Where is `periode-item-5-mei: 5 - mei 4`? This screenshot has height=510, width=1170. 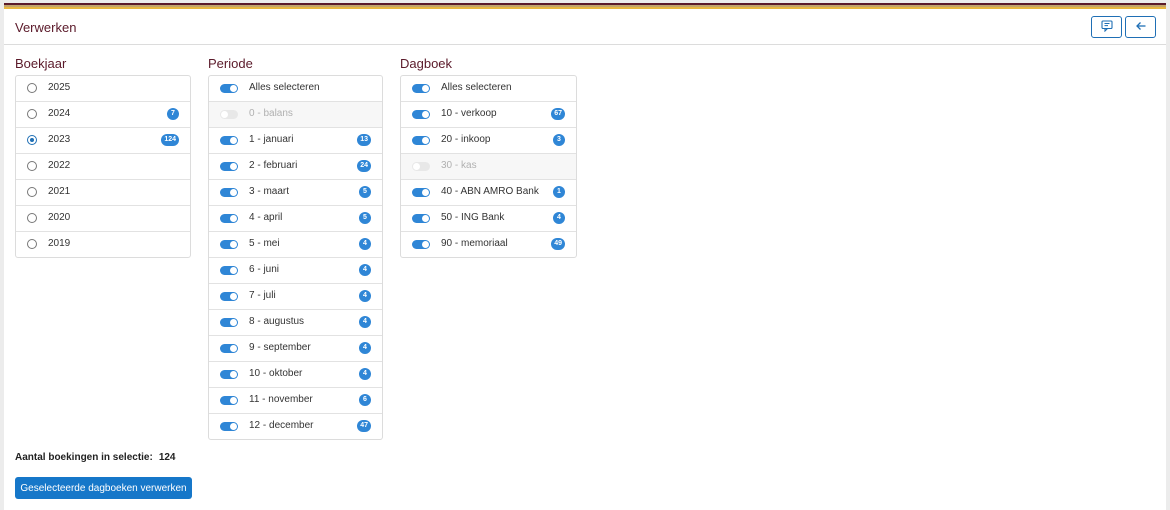
periode-item-5-mei: 5 - mei 4 is located at coordinates (295, 244).